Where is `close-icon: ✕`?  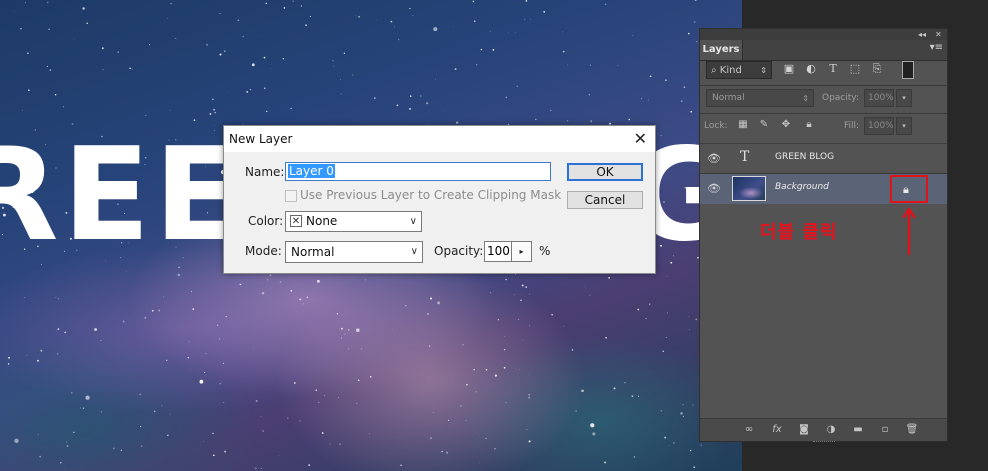 close-icon: ✕ is located at coordinates (640, 138).